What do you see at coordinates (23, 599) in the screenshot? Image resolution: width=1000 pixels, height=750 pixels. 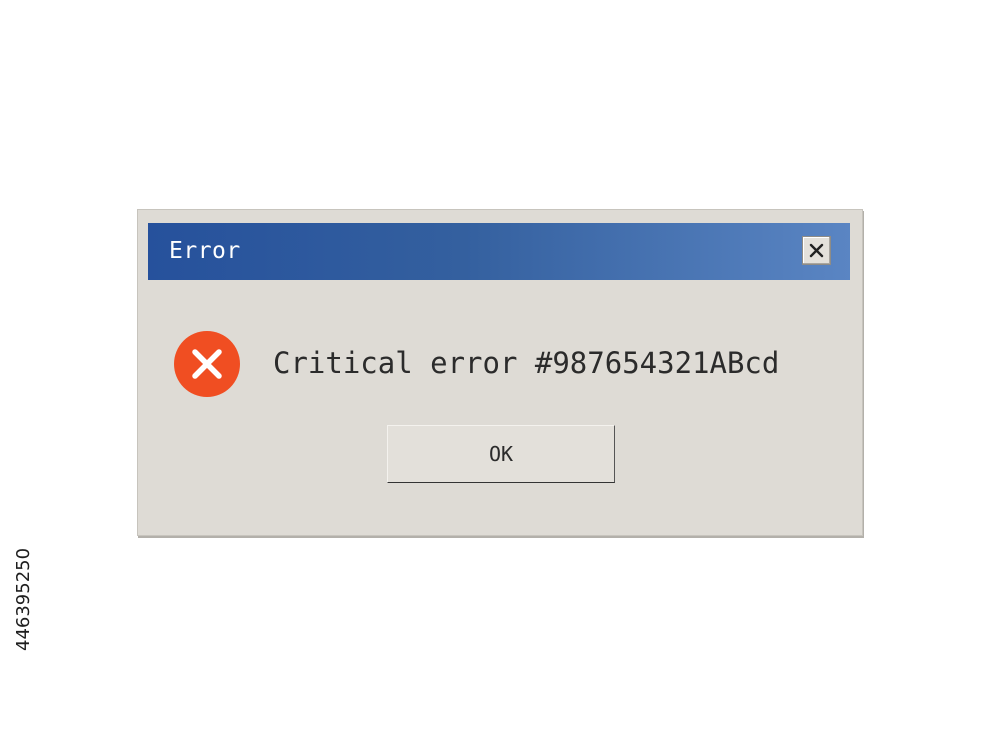 I see `stock-id-text: 446395250` at bounding box center [23, 599].